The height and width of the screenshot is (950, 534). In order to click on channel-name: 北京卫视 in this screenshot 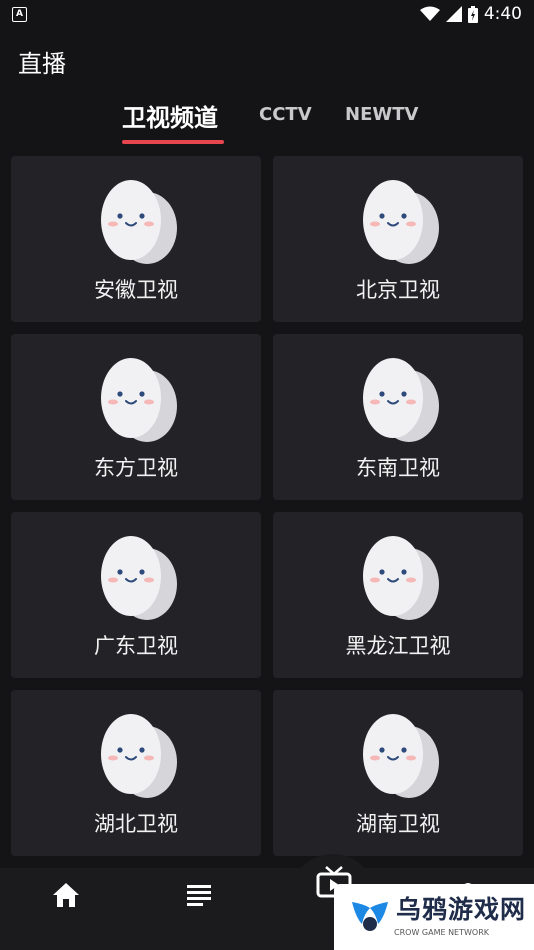, I will do `click(398, 290)`.